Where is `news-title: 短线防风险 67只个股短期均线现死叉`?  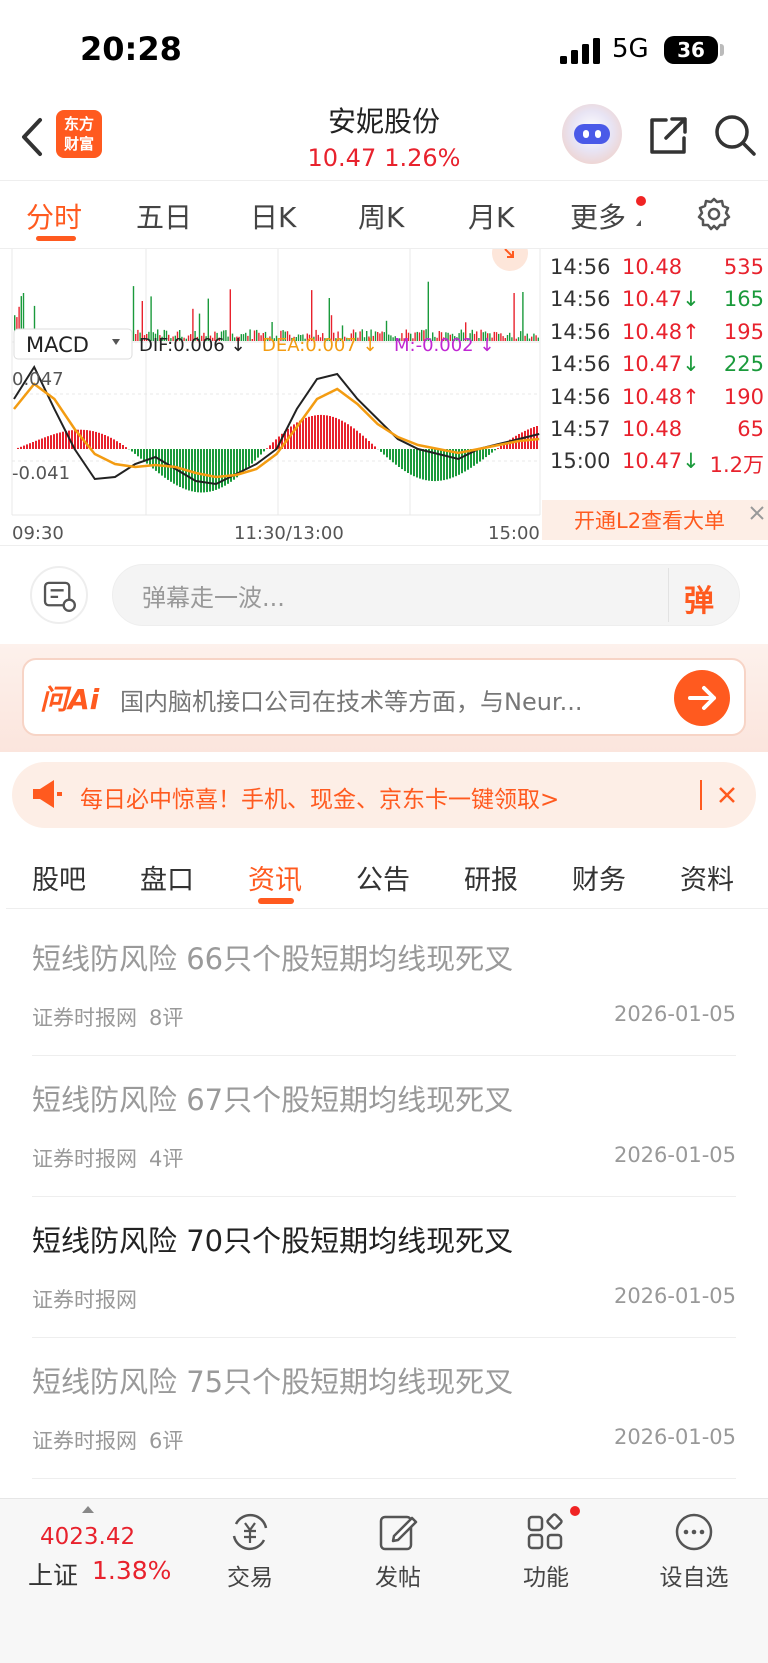 news-title: 短线防风险 67只个股短期均线现死叉 is located at coordinates (272, 1098).